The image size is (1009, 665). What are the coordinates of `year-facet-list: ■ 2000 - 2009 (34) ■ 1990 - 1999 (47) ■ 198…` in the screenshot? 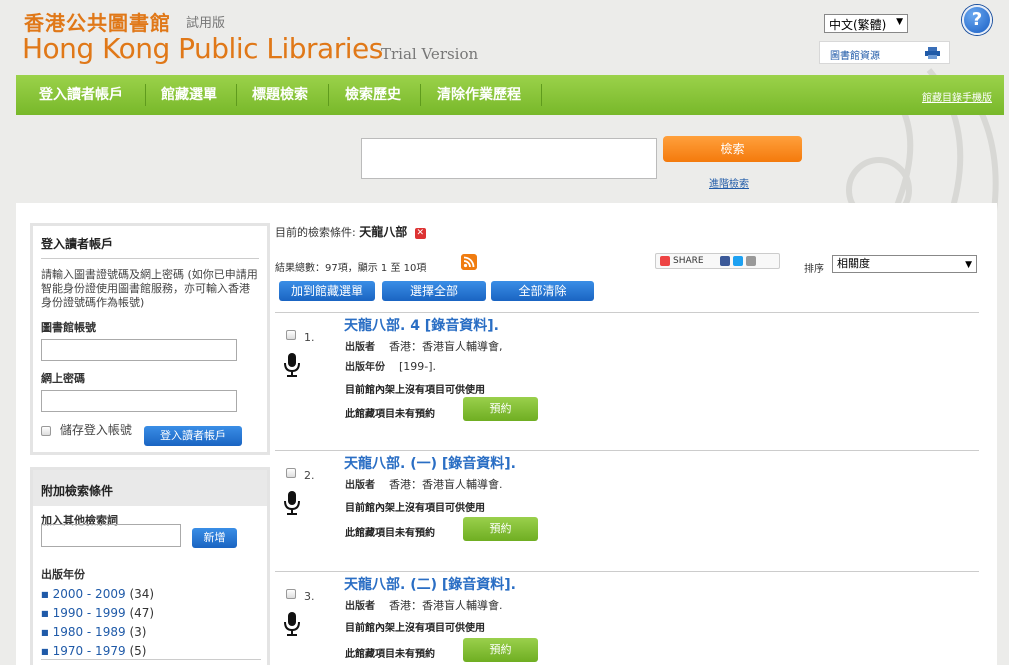 It's located at (97, 623).